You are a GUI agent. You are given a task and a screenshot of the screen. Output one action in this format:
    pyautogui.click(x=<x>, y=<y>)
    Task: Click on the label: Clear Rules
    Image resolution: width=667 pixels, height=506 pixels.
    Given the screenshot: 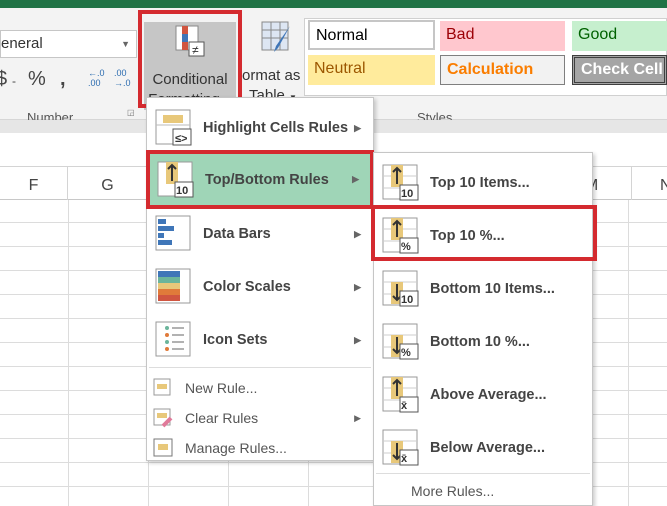 What is the action you would take?
    pyautogui.click(x=222, y=418)
    